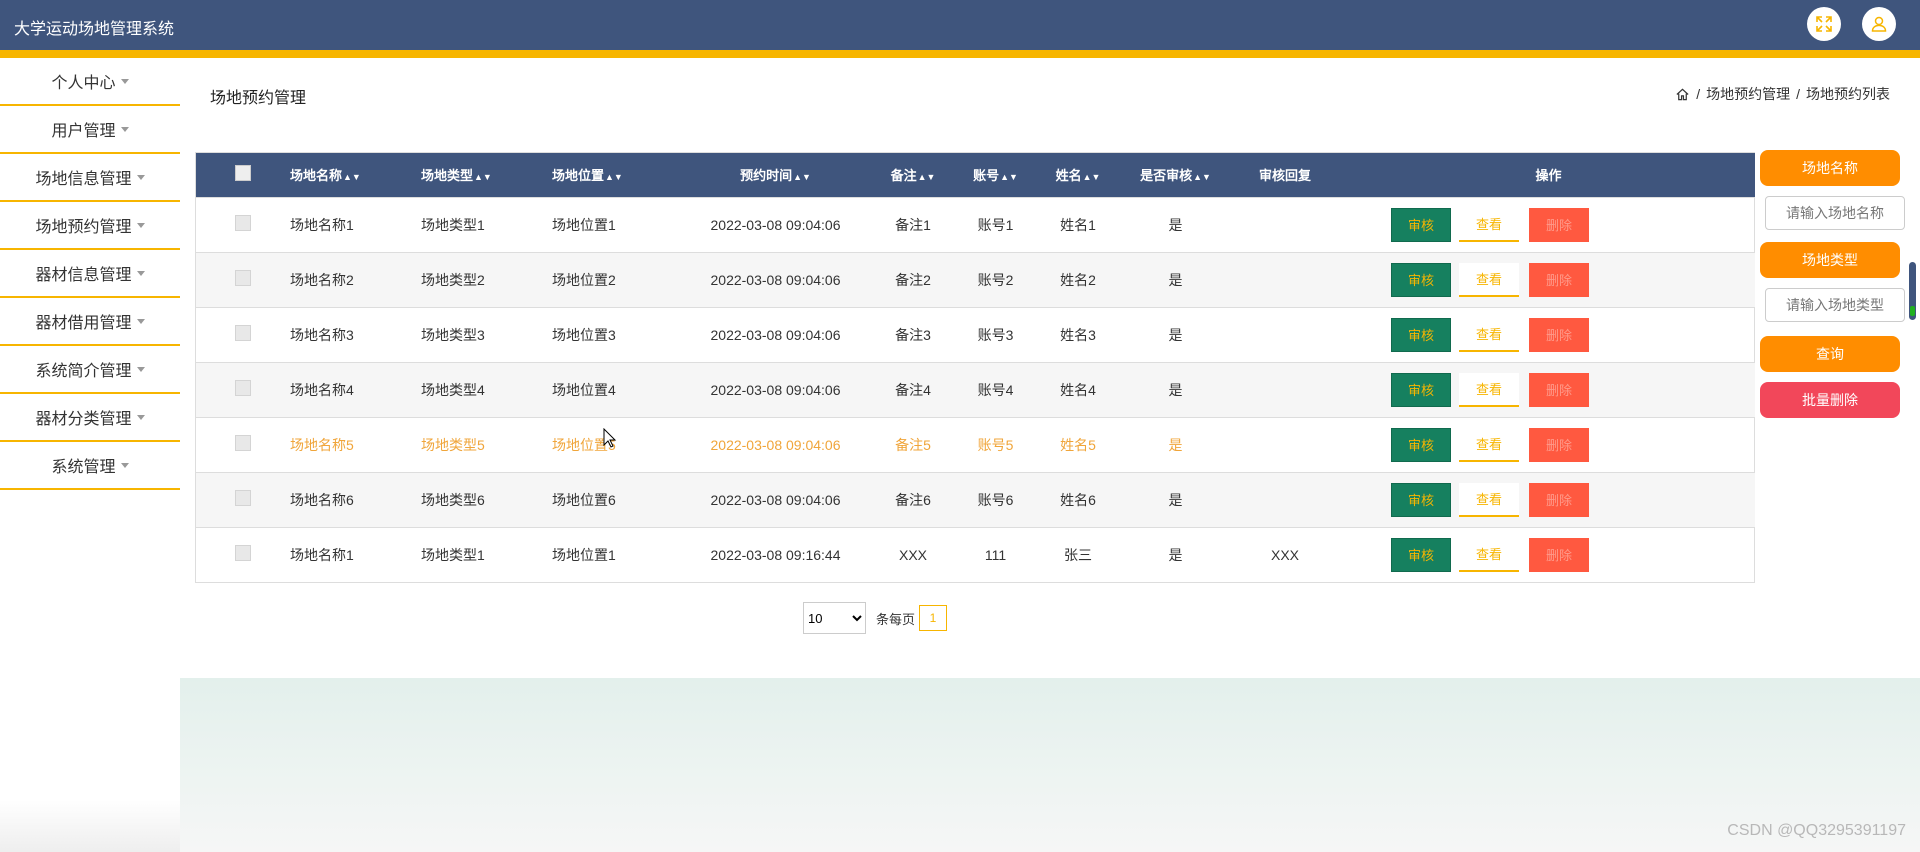 The width and height of the screenshot is (1920, 852). What do you see at coordinates (1912, 291) in the screenshot?
I see `page-scrollbar` at bounding box center [1912, 291].